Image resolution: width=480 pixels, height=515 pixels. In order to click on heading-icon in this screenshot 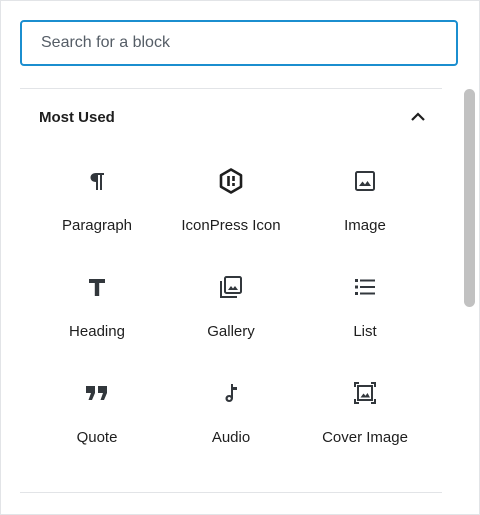, I will do `click(97, 287)`.